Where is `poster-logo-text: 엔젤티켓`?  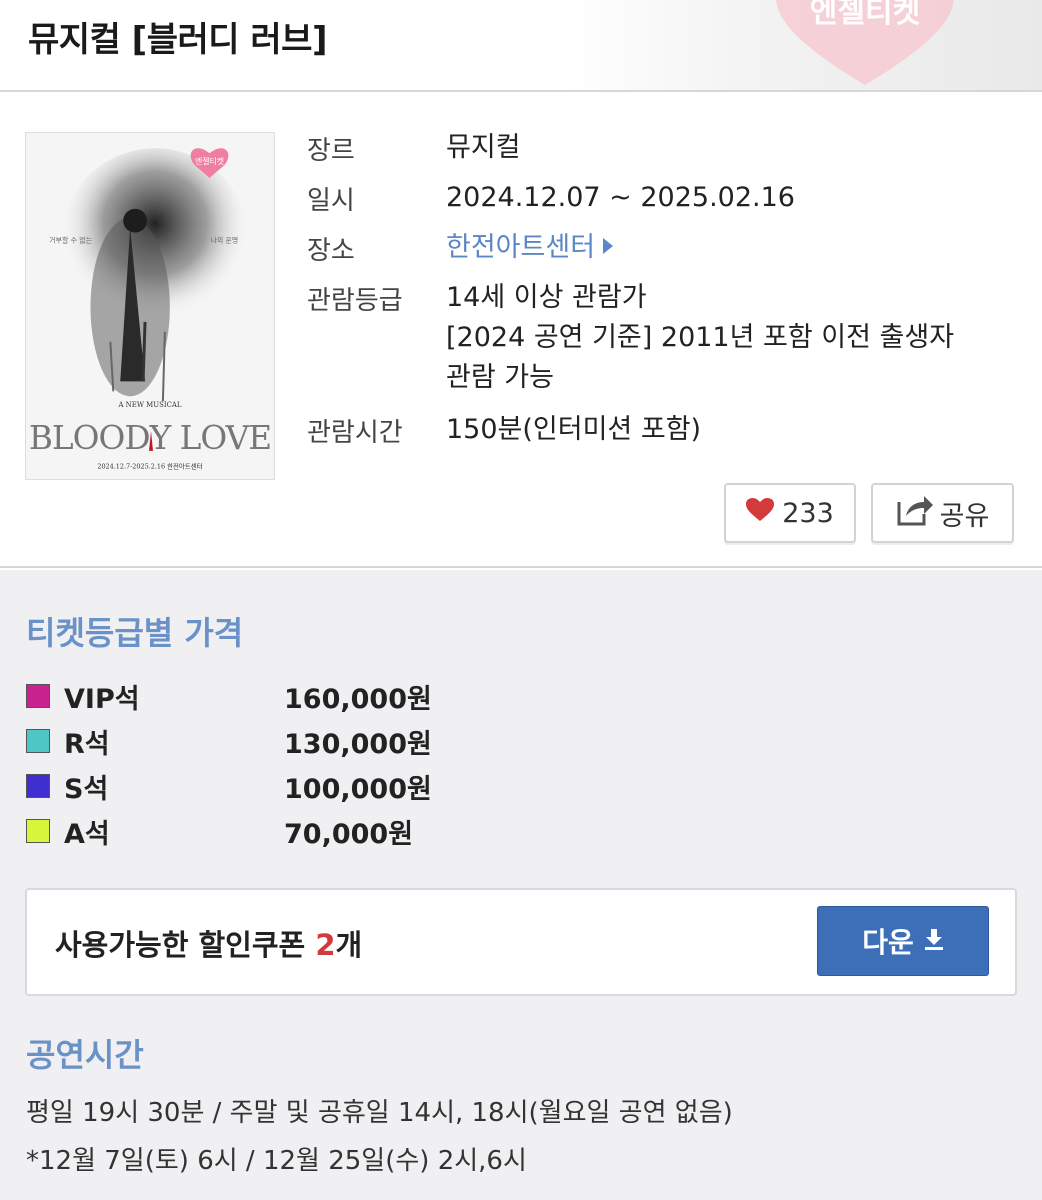 poster-logo-text: 엔젤티켓 is located at coordinates (209, 161).